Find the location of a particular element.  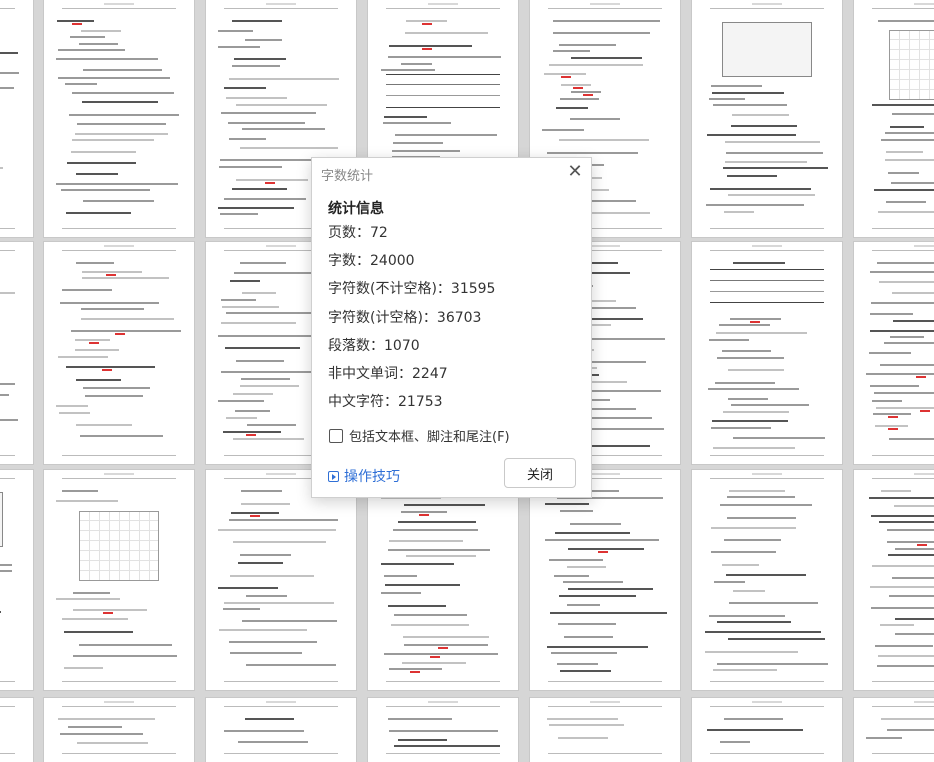

include-textbox-checkbox is located at coordinates (336, 435).